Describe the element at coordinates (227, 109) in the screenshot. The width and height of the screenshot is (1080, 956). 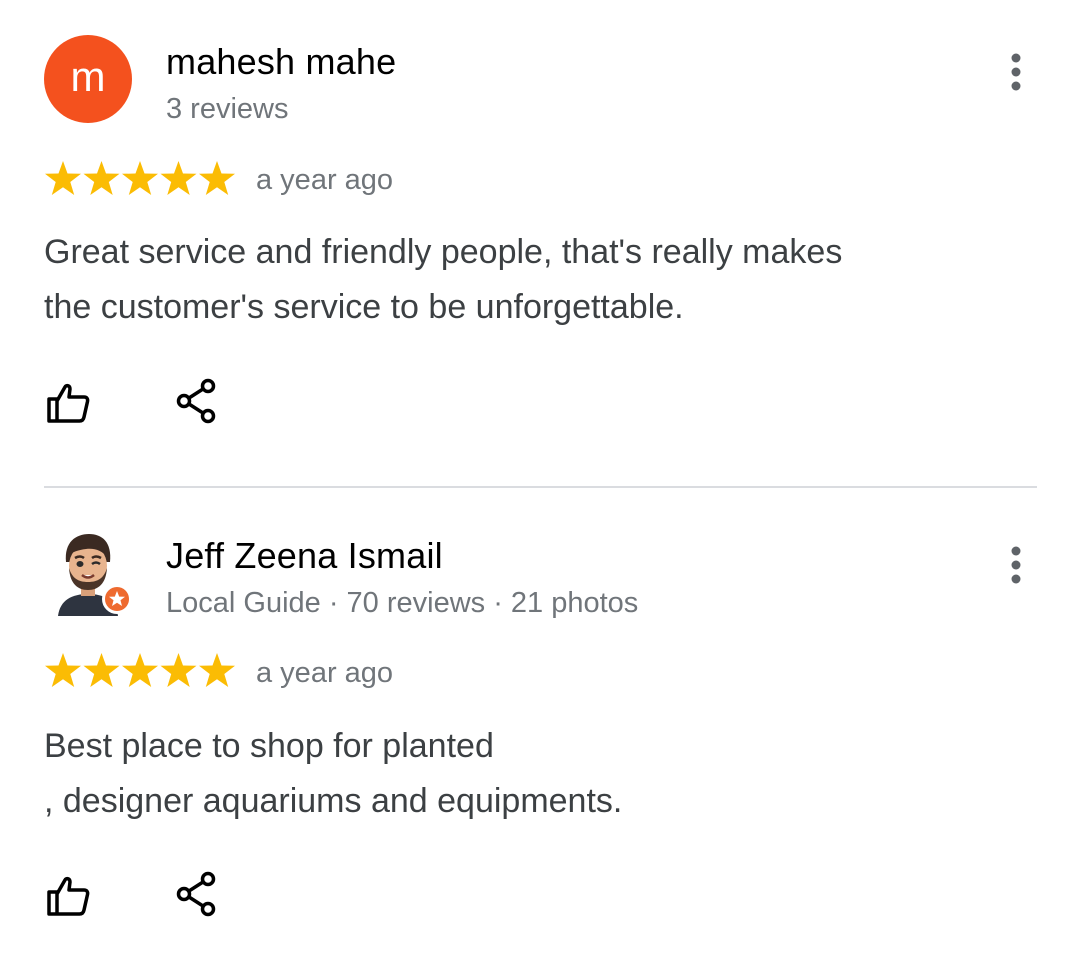
I see `reviewer-meta: 3 reviews` at that location.